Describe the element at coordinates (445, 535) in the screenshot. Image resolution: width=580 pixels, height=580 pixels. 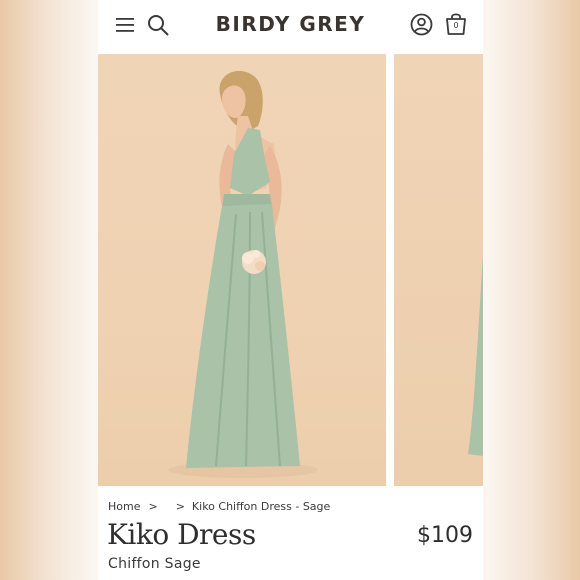
I see `product-price: $109` at that location.